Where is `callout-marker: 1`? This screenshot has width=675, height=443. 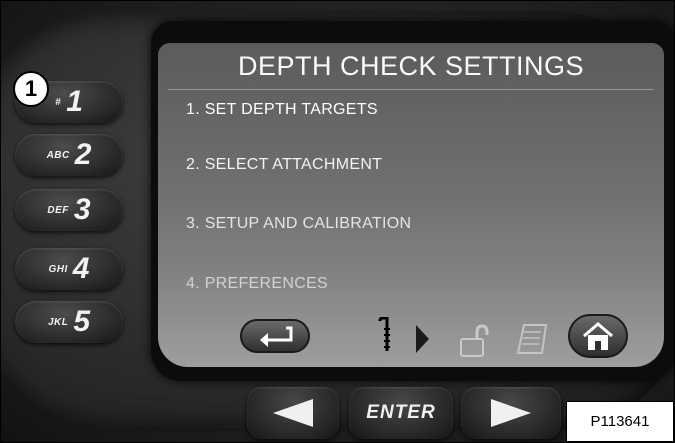 callout-marker: 1 is located at coordinates (31, 89).